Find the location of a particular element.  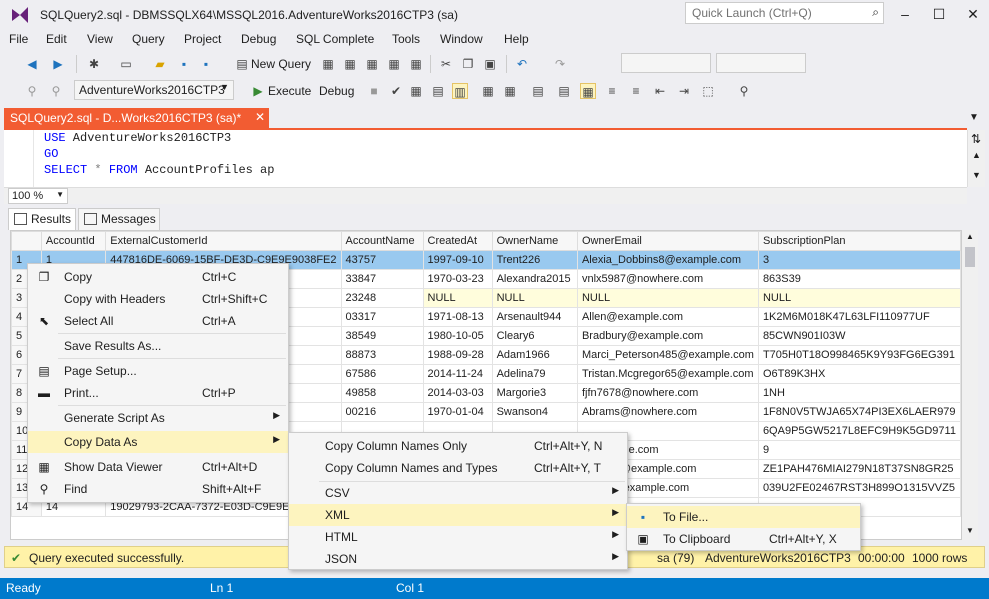

column-header: ExternalCustomerId is located at coordinates (223, 241).